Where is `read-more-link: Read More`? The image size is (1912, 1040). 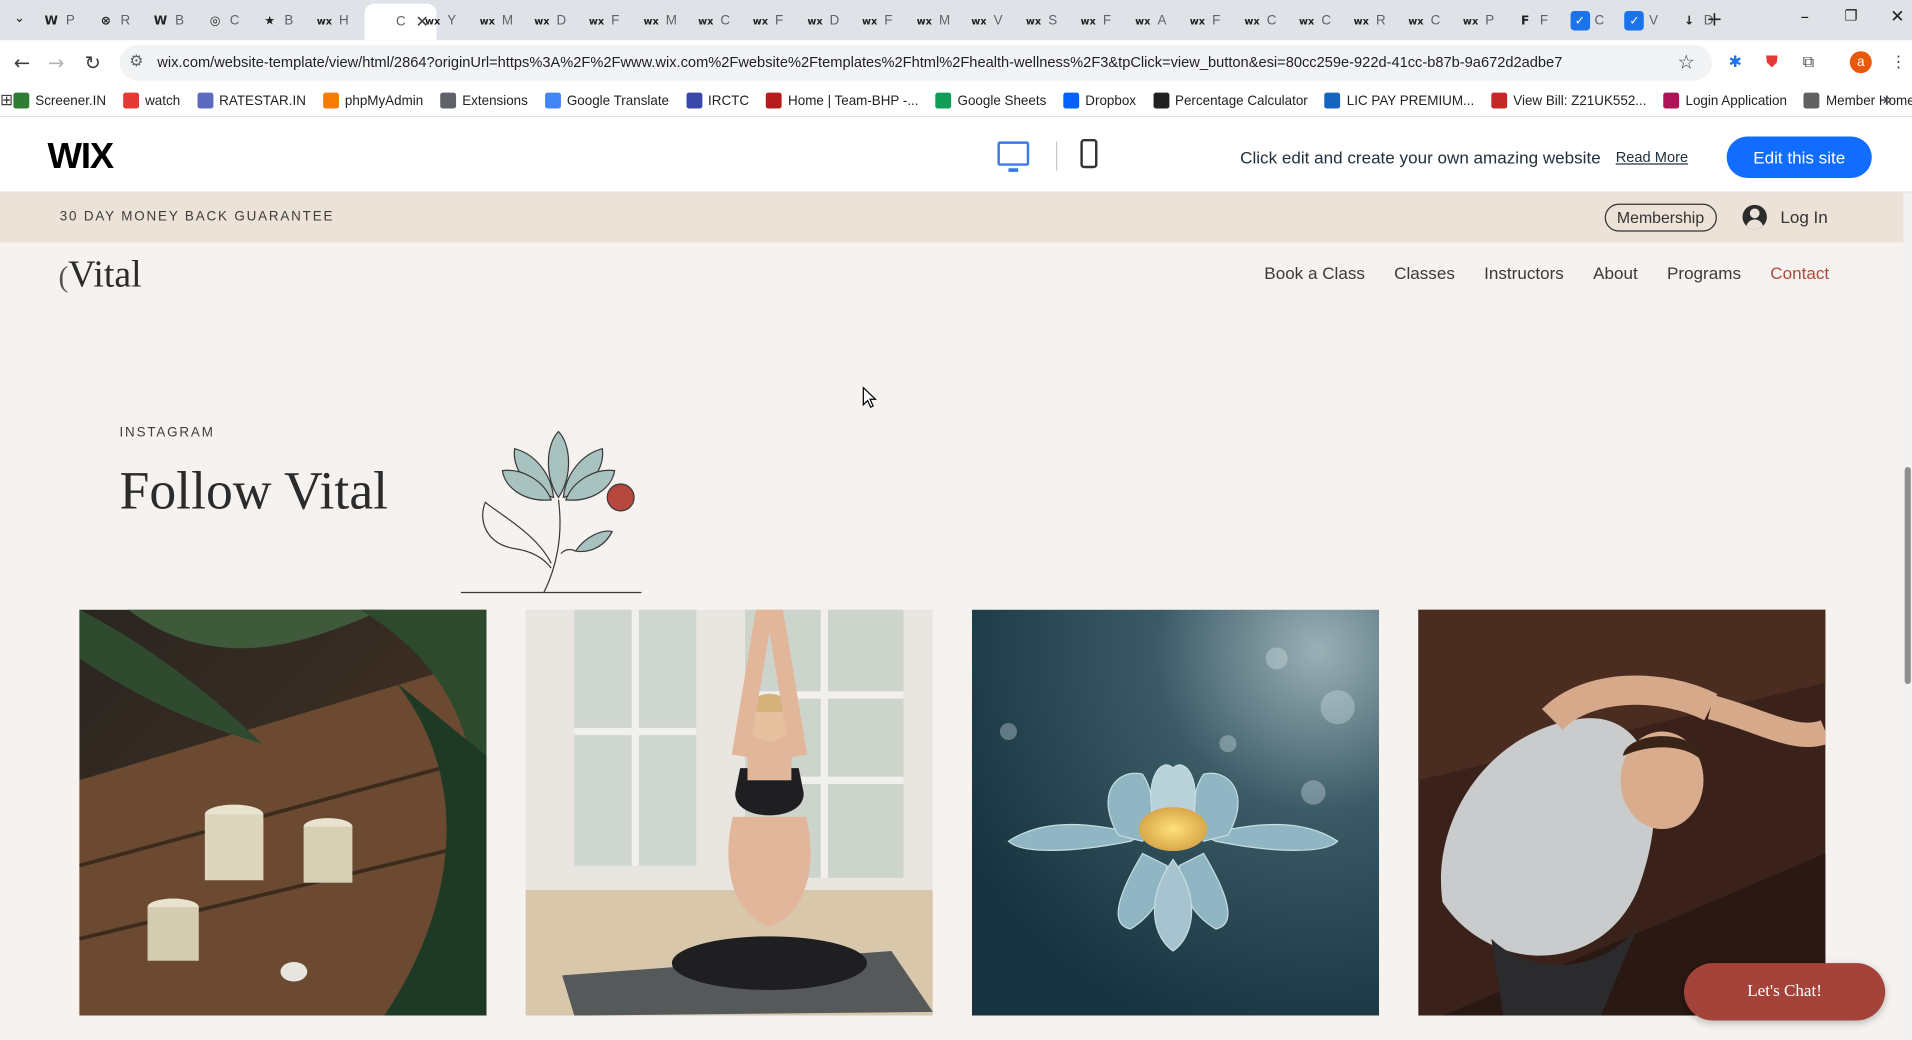
read-more-link: Read More is located at coordinates (1652, 157).